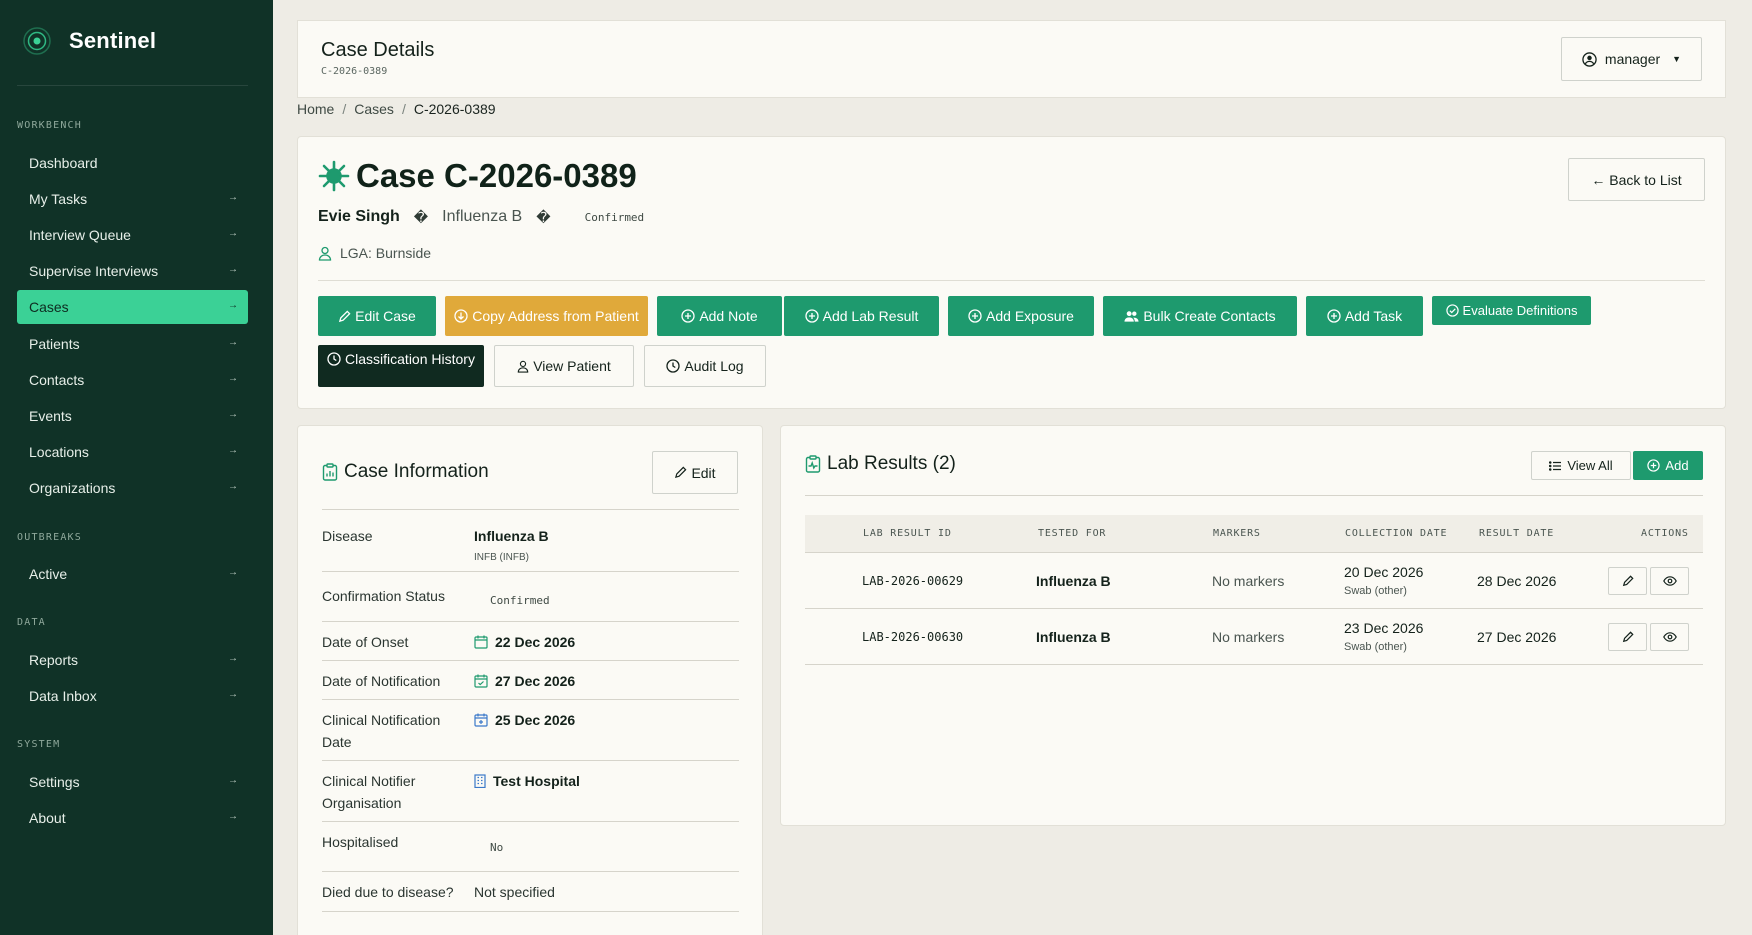  Describe the element at coordinates (1011, 59) in the screenshot. I see `page-header: Case Details C-2026-0389 manager ▼` at that location.